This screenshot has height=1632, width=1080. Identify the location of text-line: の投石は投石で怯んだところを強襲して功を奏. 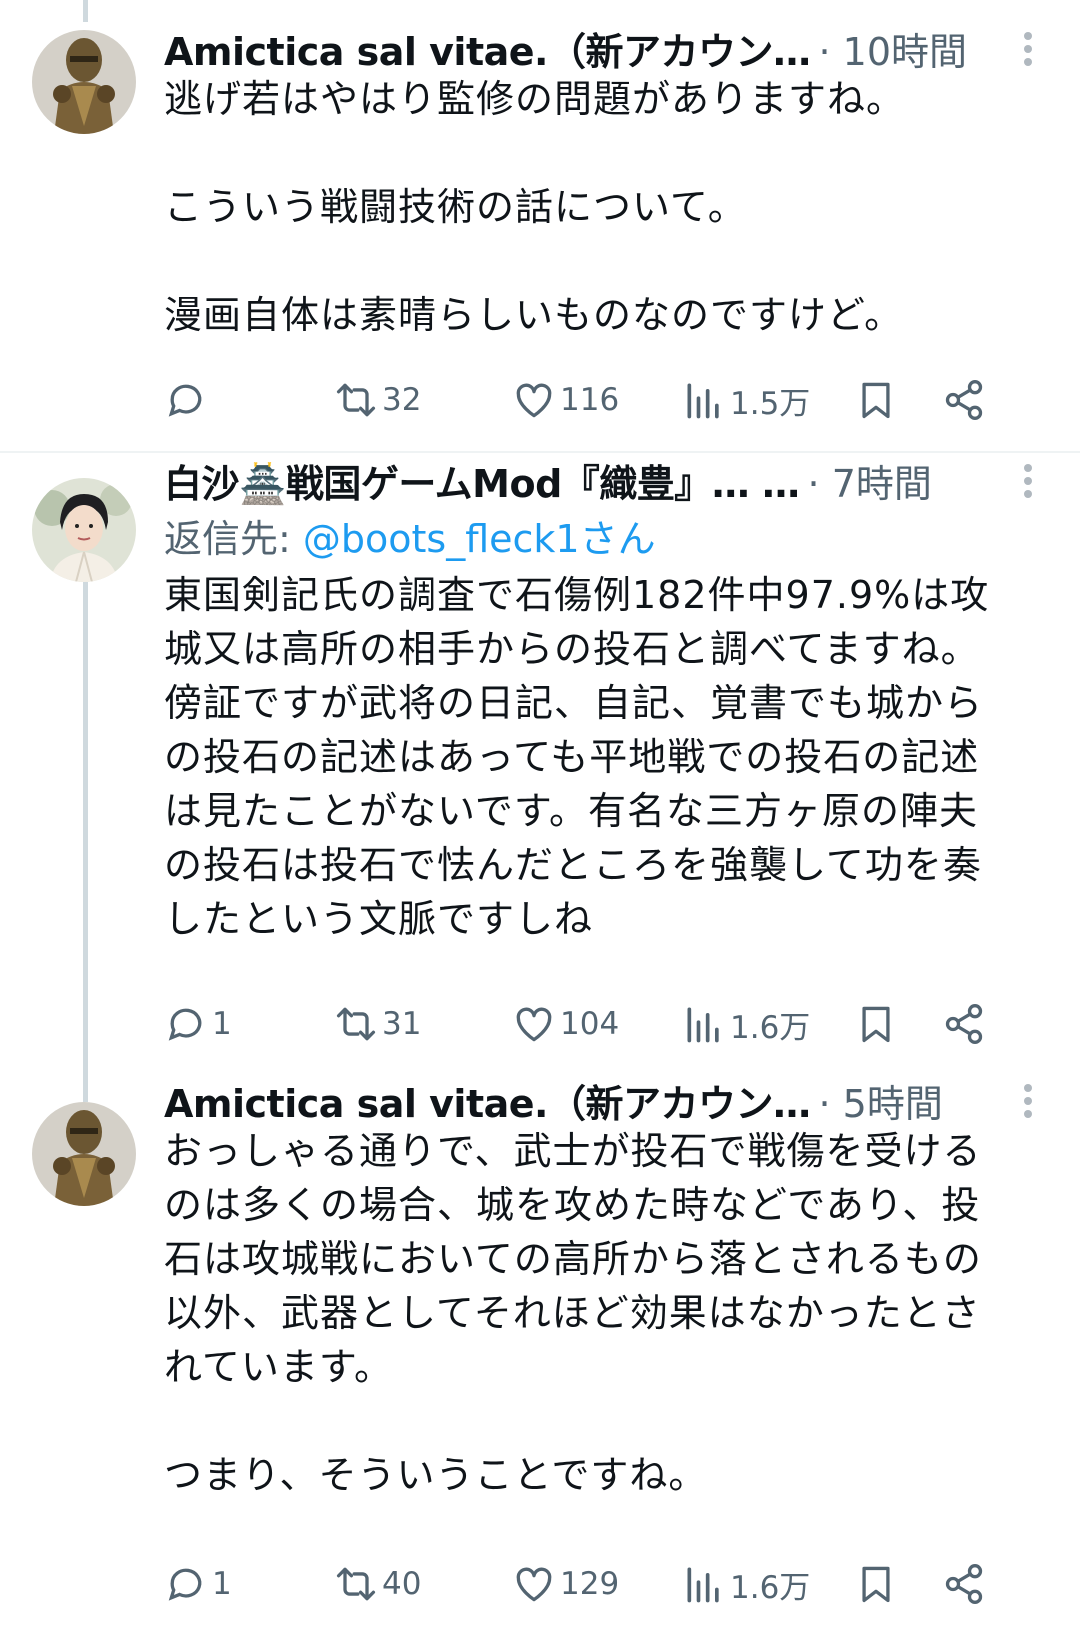
(573, 865).